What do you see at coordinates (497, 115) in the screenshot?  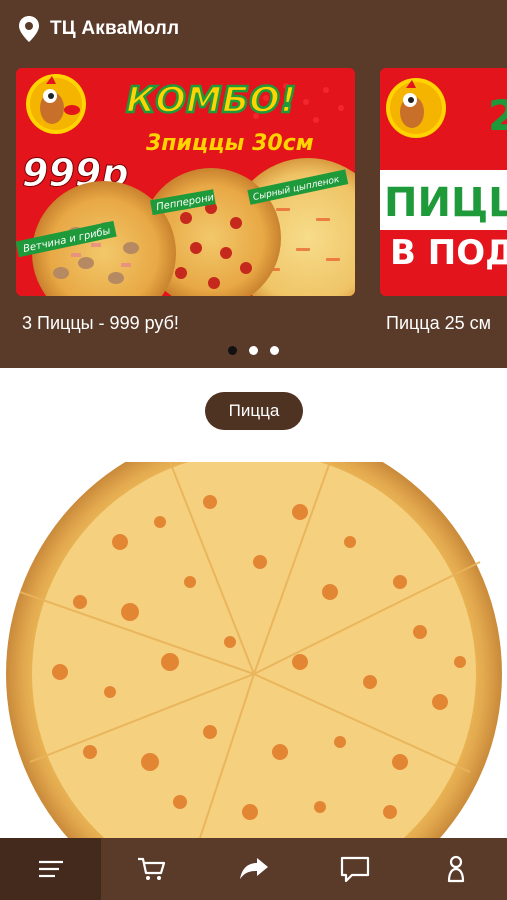 I see `promo2-headline: 2` at bounding box center [497, 115].